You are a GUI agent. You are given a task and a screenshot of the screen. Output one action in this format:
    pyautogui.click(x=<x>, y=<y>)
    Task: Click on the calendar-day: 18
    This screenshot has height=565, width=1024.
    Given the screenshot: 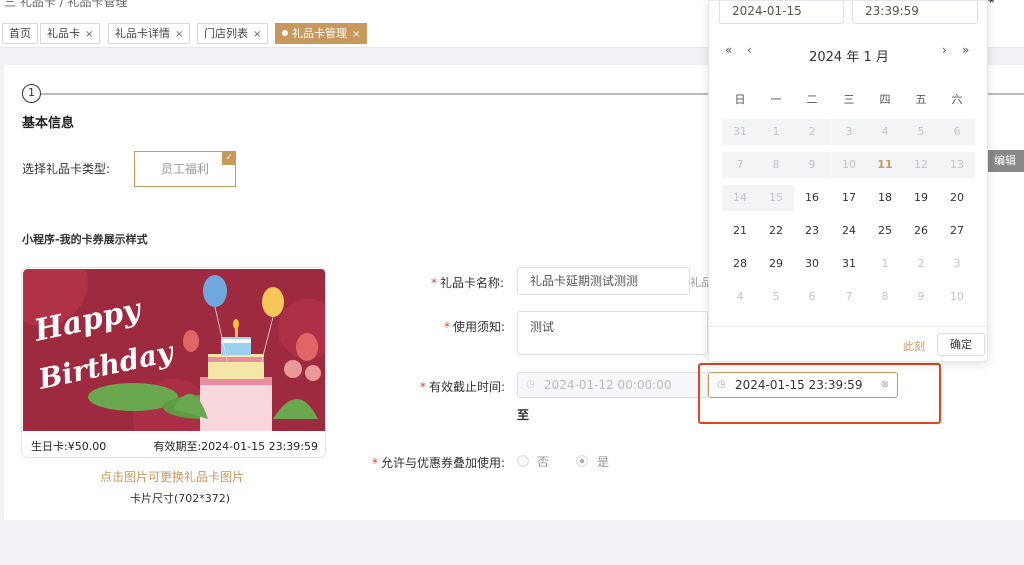 What is the action you would take?
    pyautogui.click(x=885, y=198)
    